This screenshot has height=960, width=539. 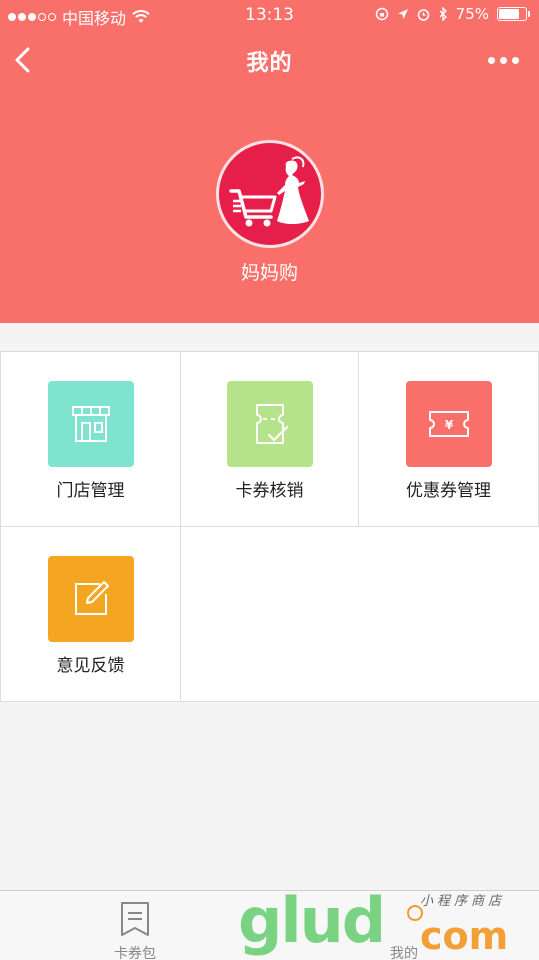 What do you see at coordinates (269, 15) in the screenshot?
I see `status-bar: 中国移动 13:13 75%` at bounding box center [269, 15].